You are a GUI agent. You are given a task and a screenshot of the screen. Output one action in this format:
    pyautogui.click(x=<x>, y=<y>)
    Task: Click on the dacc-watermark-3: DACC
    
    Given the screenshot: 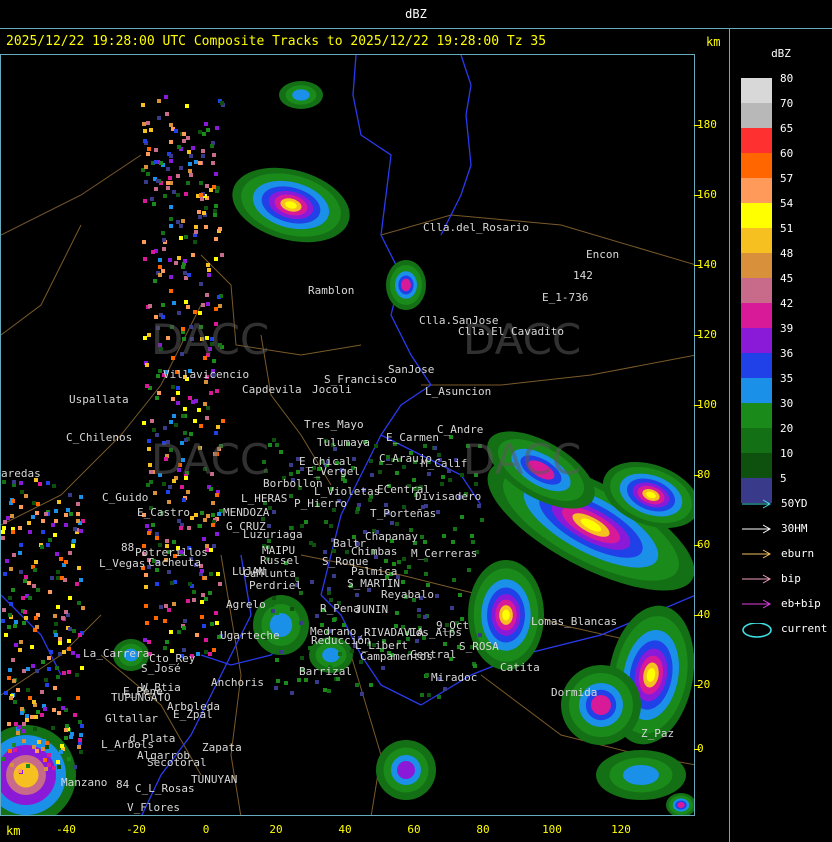 What is the action you would take?
    pyautogui.click(x=210, y=459)
    